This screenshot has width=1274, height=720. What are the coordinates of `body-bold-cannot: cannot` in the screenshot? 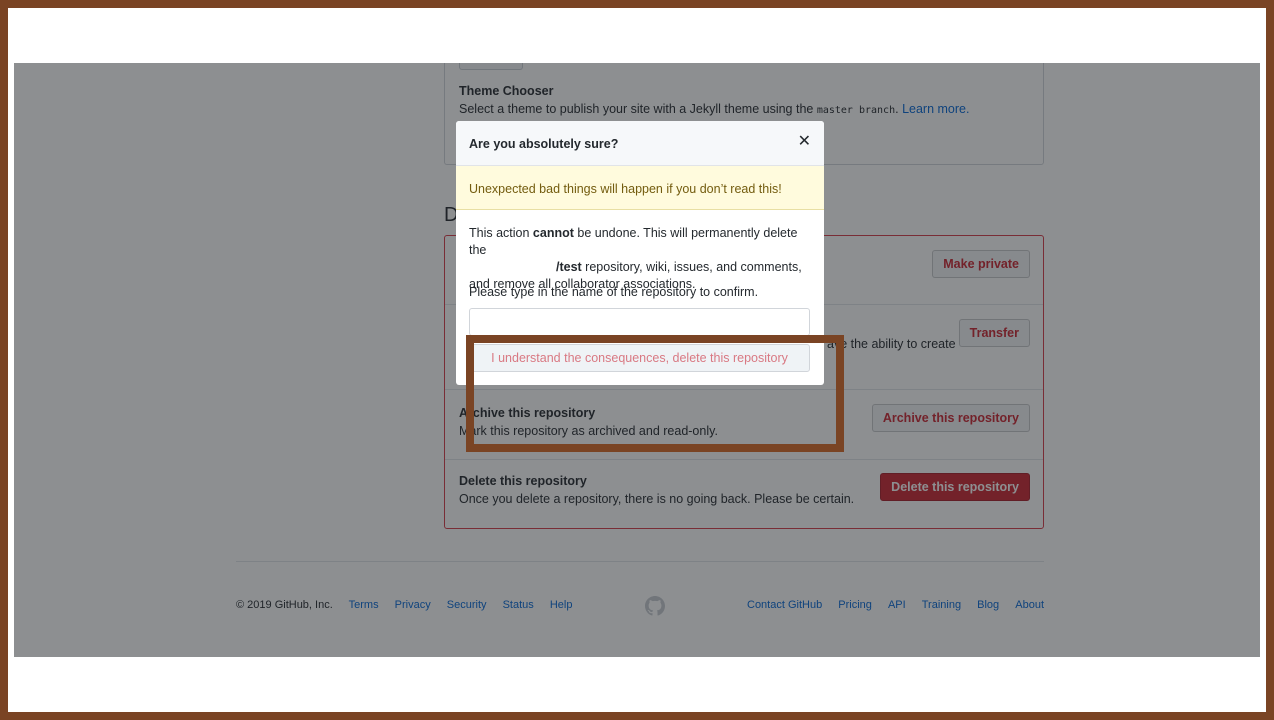 It's located at (553, 233).